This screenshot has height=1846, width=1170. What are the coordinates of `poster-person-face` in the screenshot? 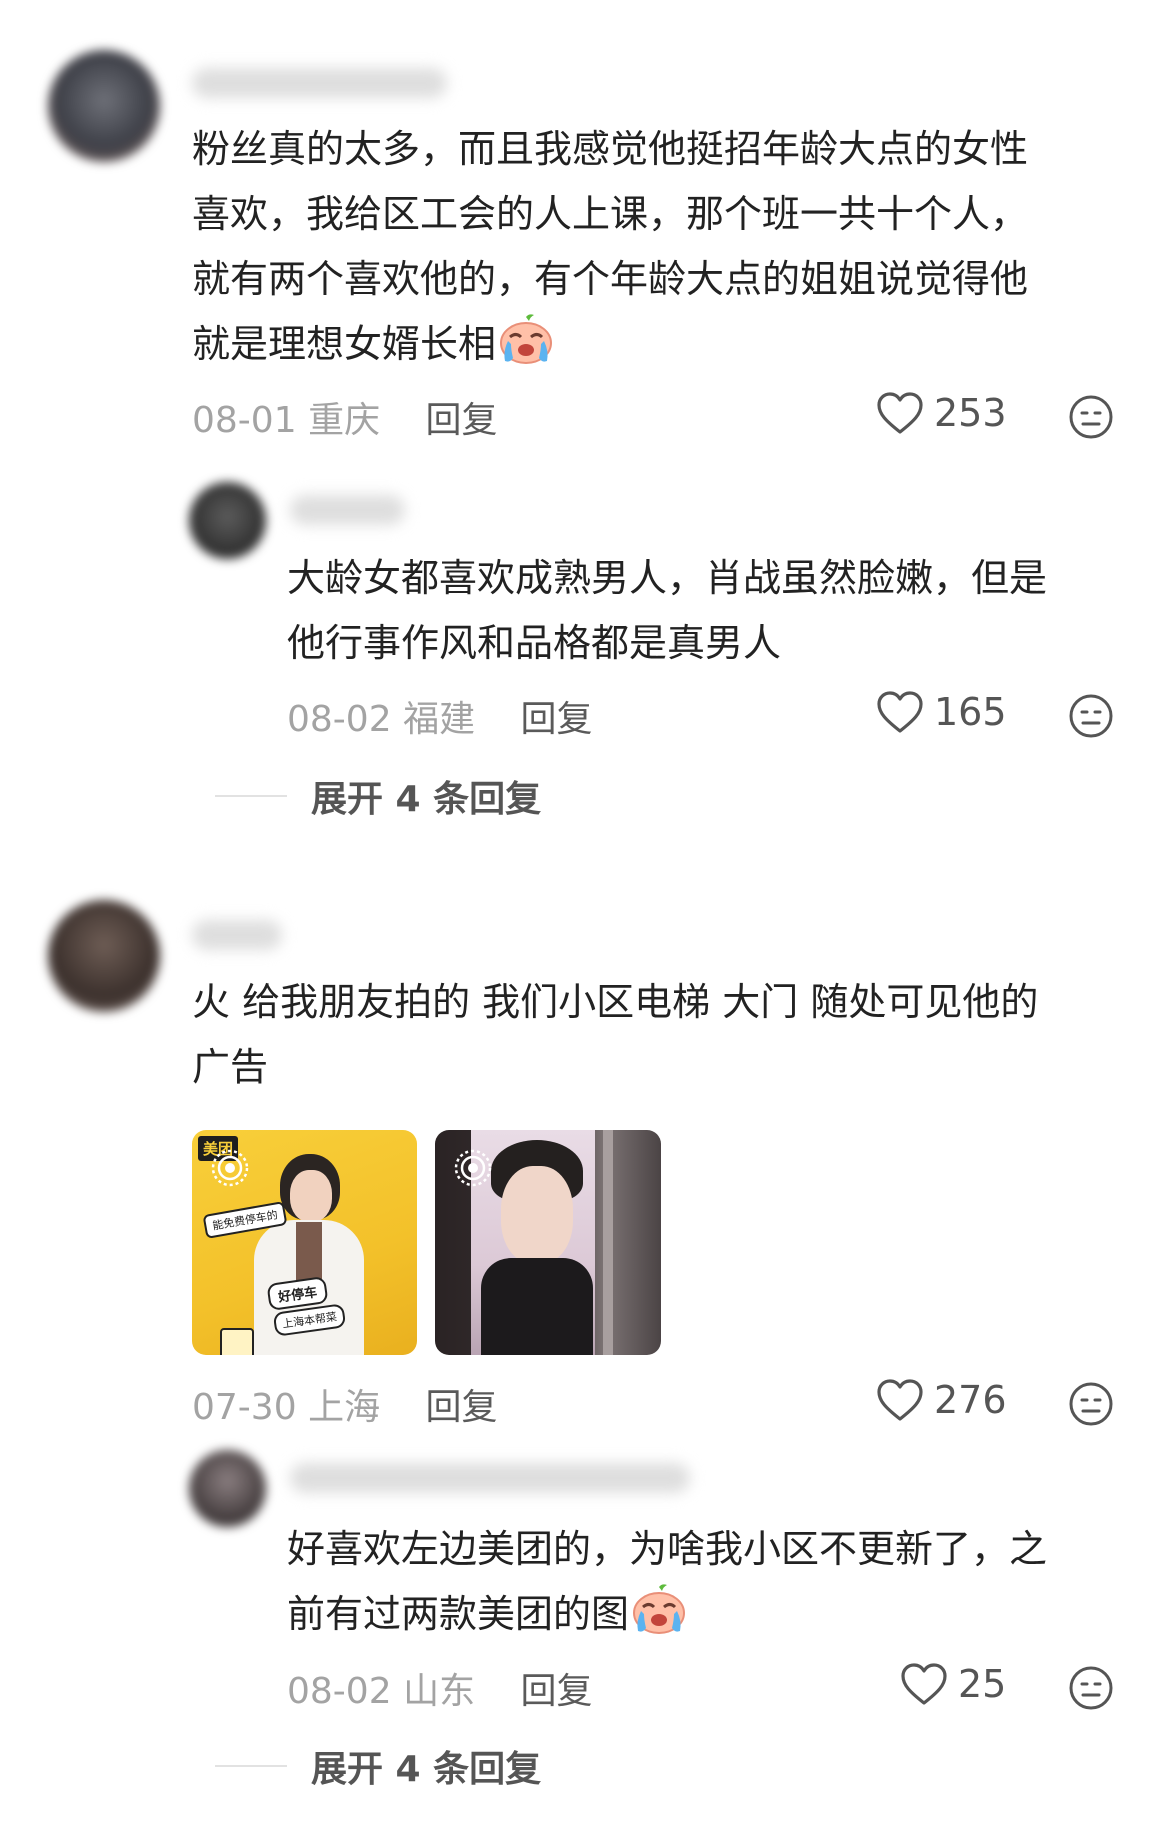 It's located at (311, 1196).